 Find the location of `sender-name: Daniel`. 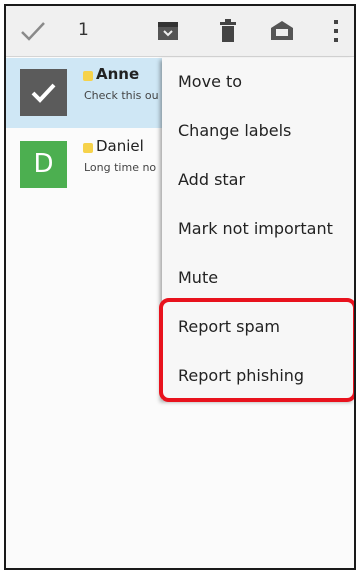

sender-name: Daniel is located at coordinates (120, 146).